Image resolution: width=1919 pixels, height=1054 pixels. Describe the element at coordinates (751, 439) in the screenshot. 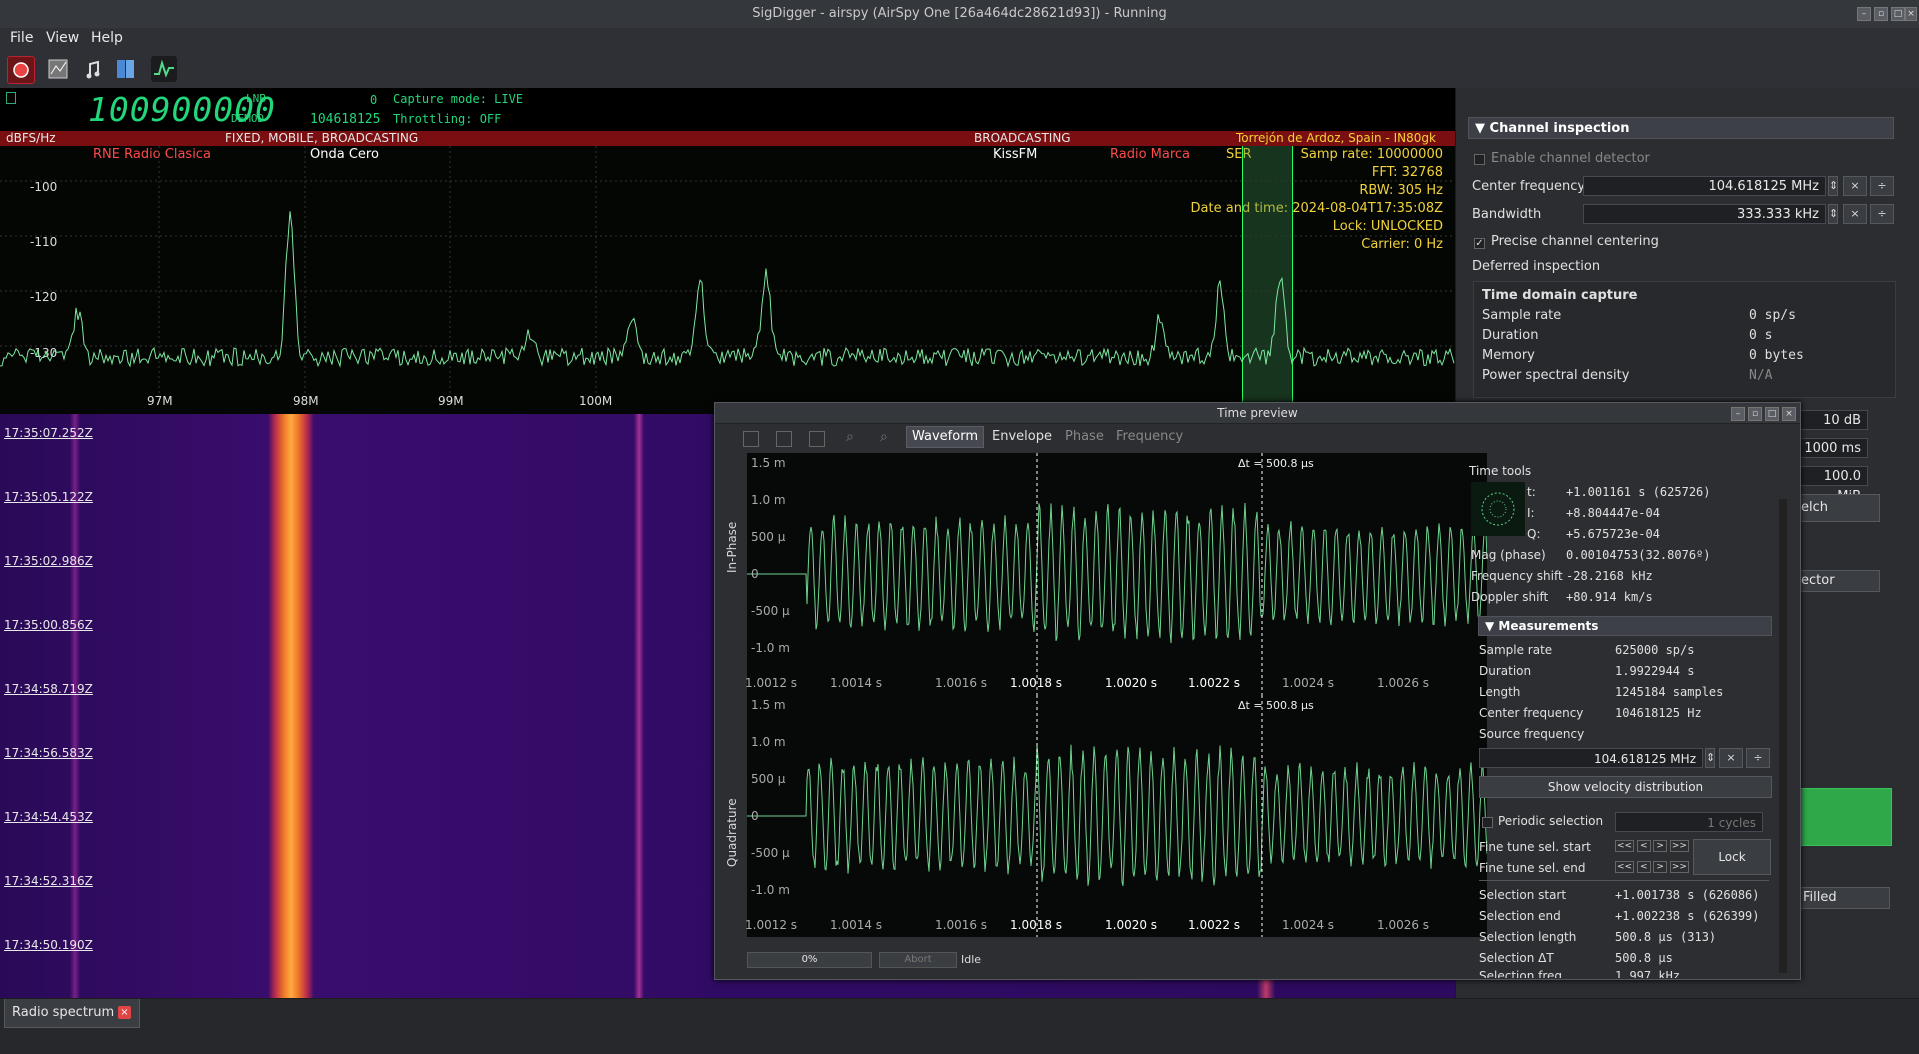

I see `zoom-selection-icon` at that location.